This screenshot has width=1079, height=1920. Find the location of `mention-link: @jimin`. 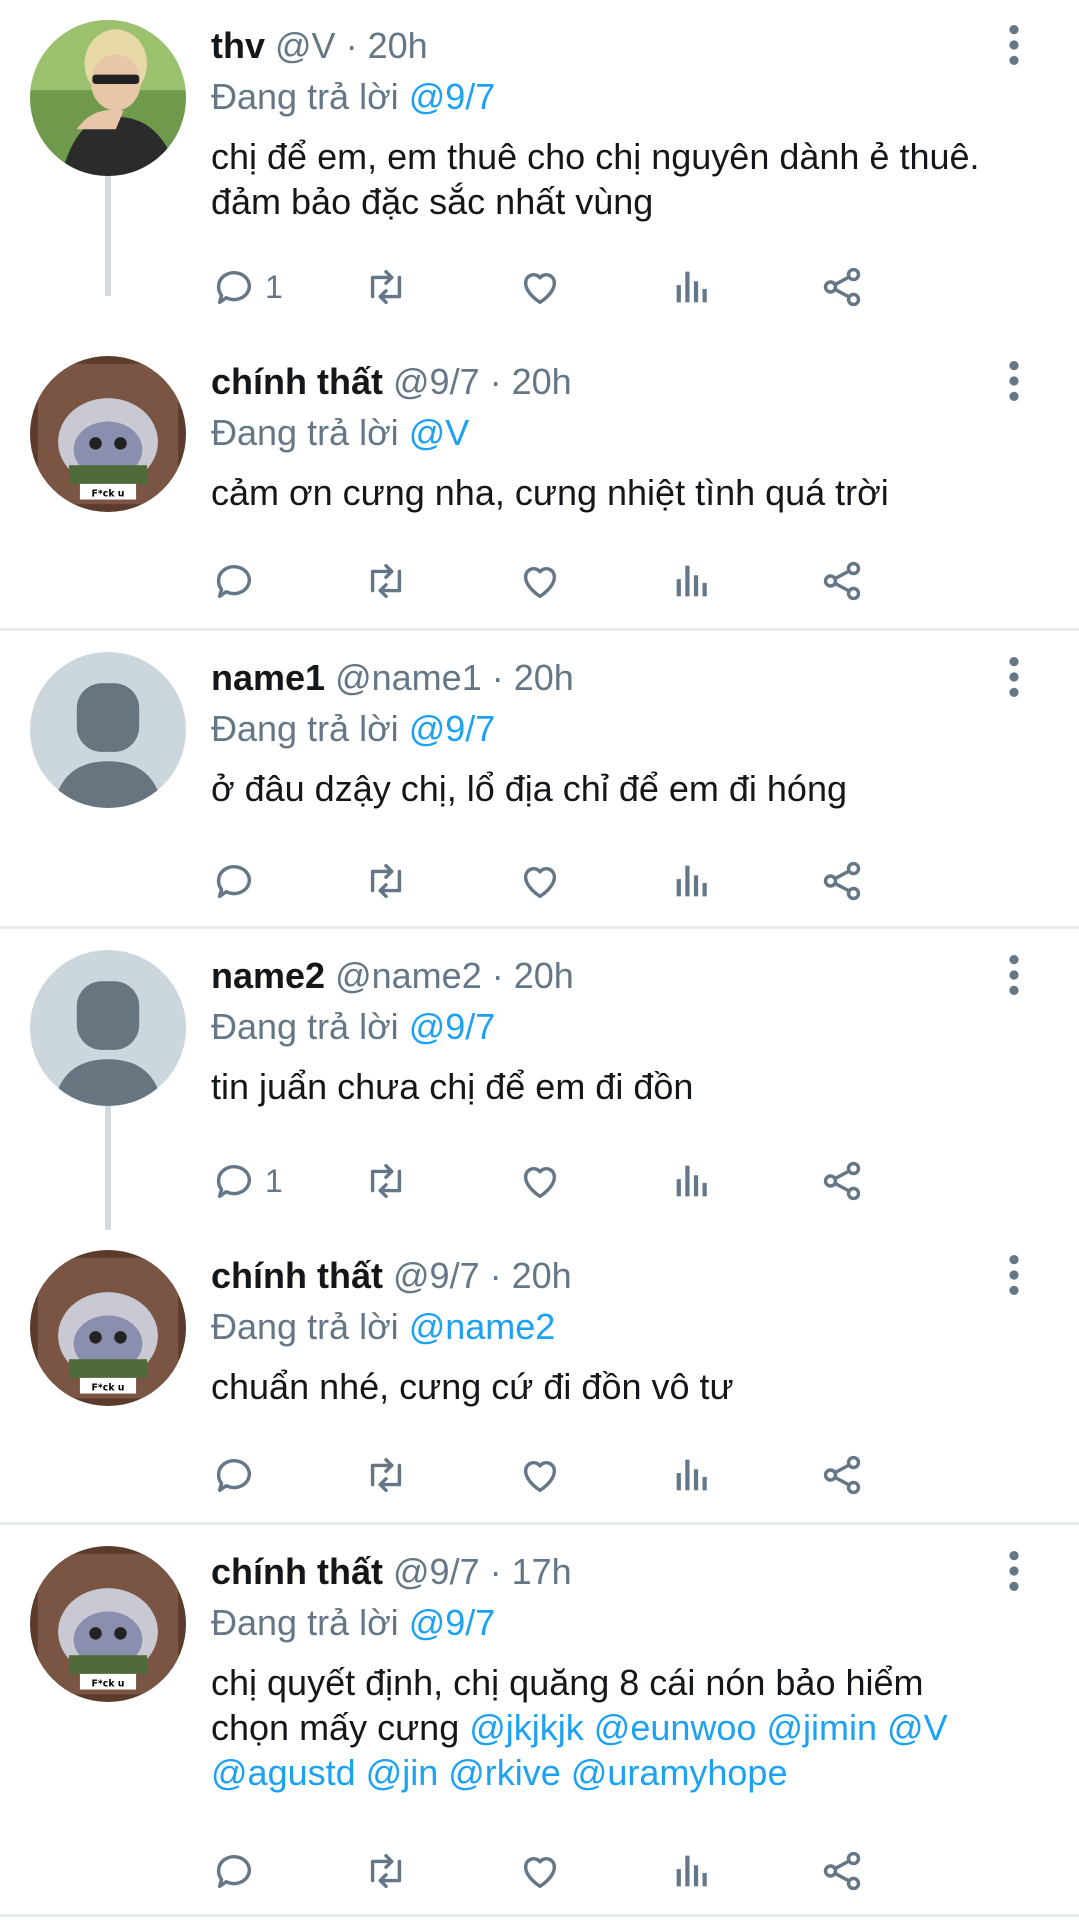

mention-link: @jimin is located at coordinates (821, 1727).